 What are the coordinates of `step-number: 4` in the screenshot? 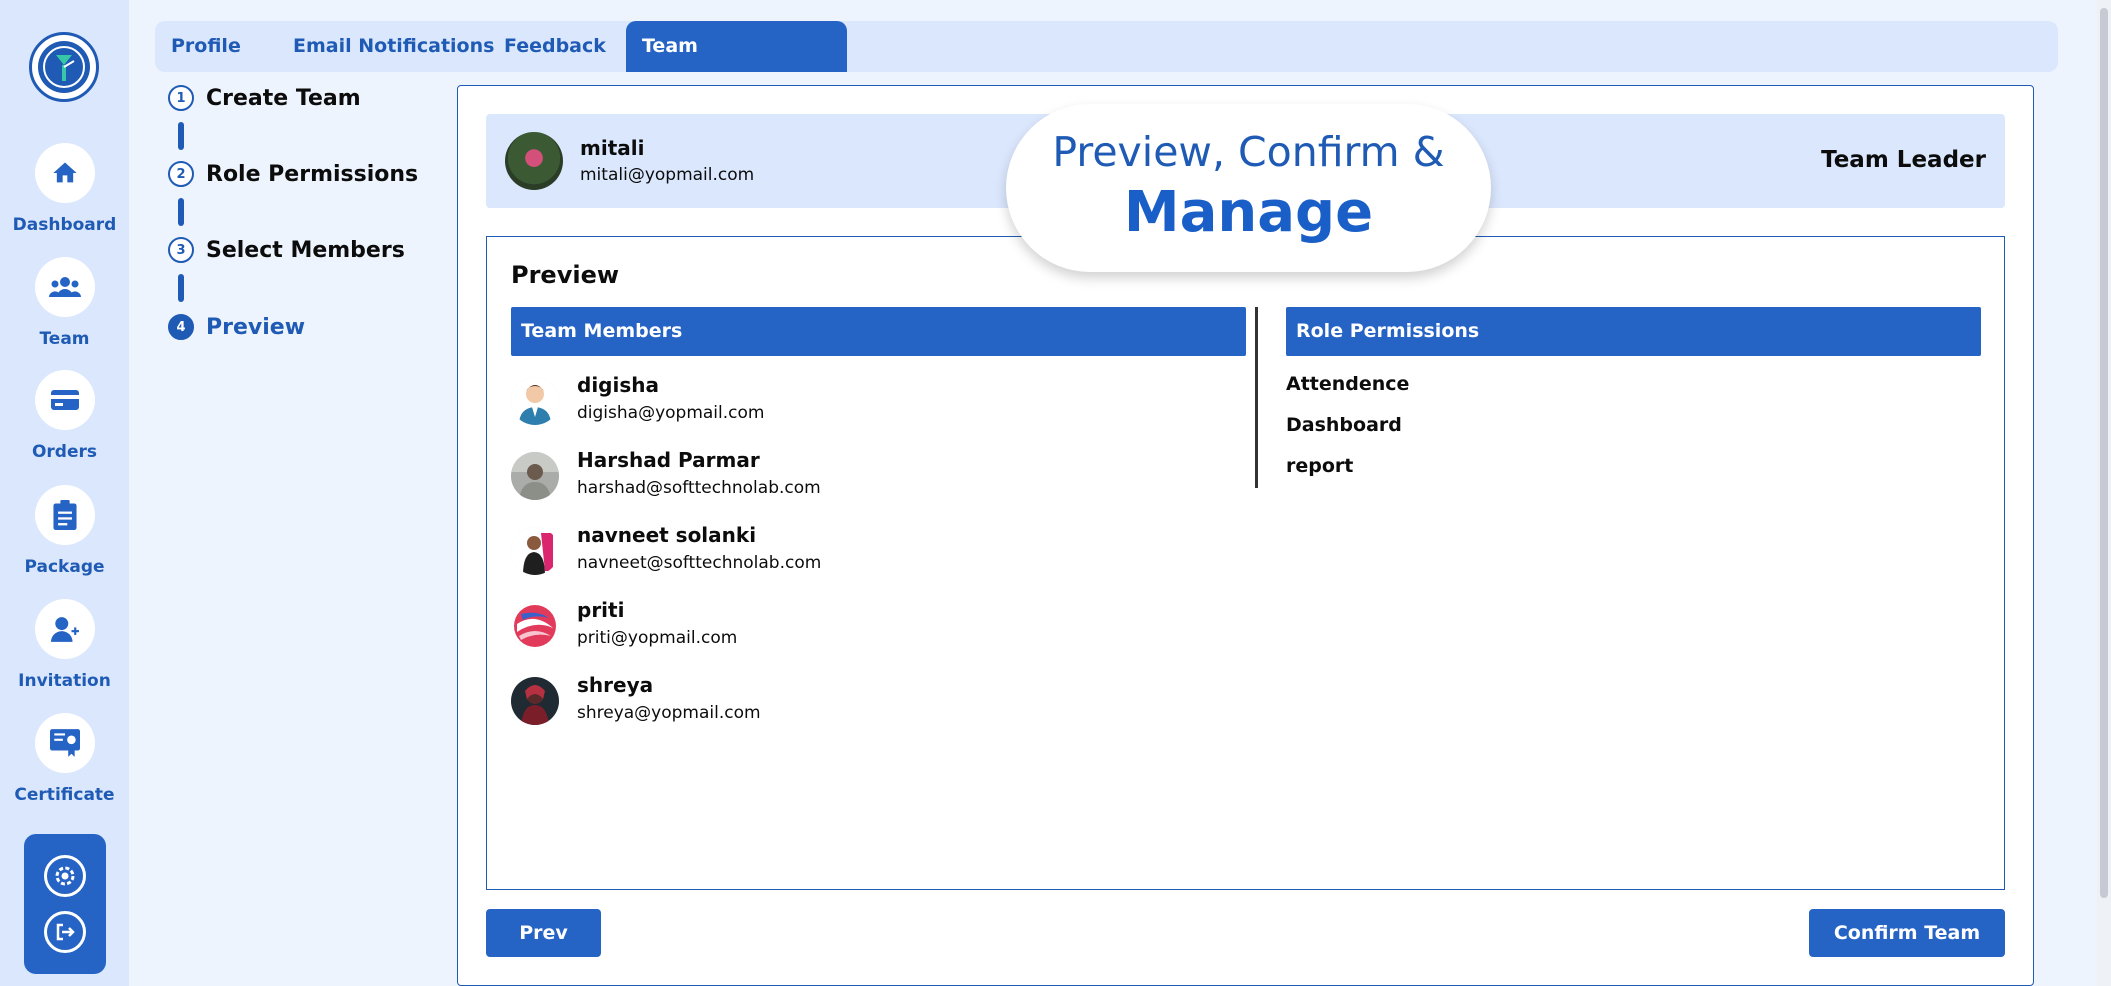 It's located at (181, 327).